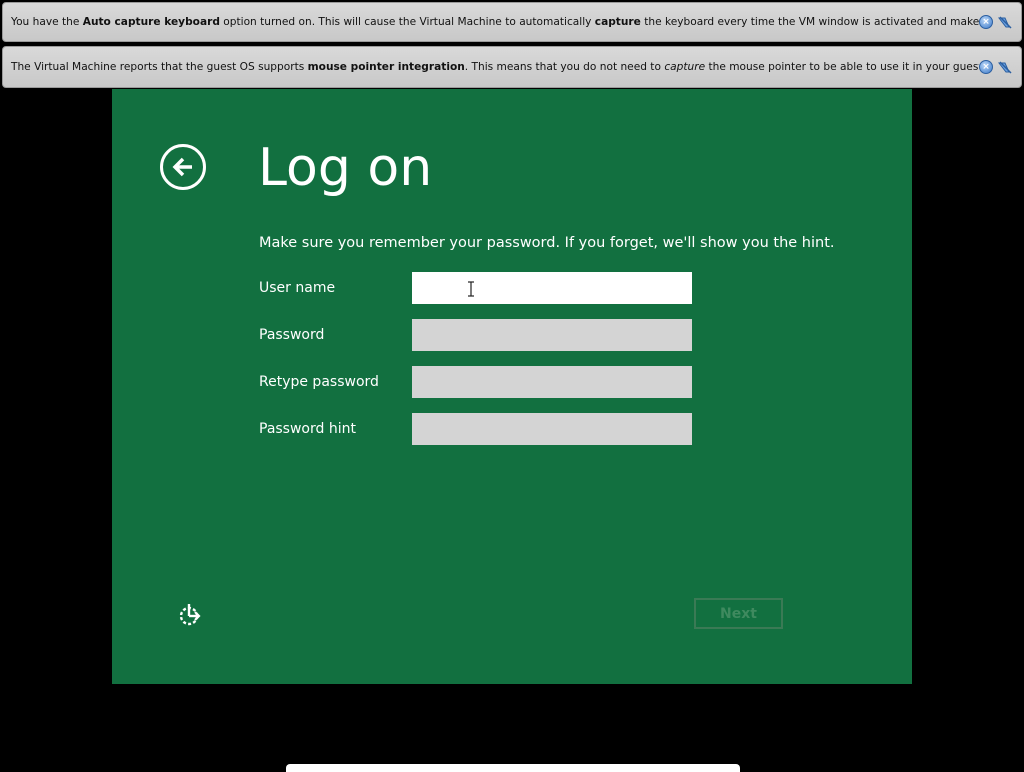 This screenshot has width=1024, height=772. I want to click on text-cursor-icon, so click(471, 289).